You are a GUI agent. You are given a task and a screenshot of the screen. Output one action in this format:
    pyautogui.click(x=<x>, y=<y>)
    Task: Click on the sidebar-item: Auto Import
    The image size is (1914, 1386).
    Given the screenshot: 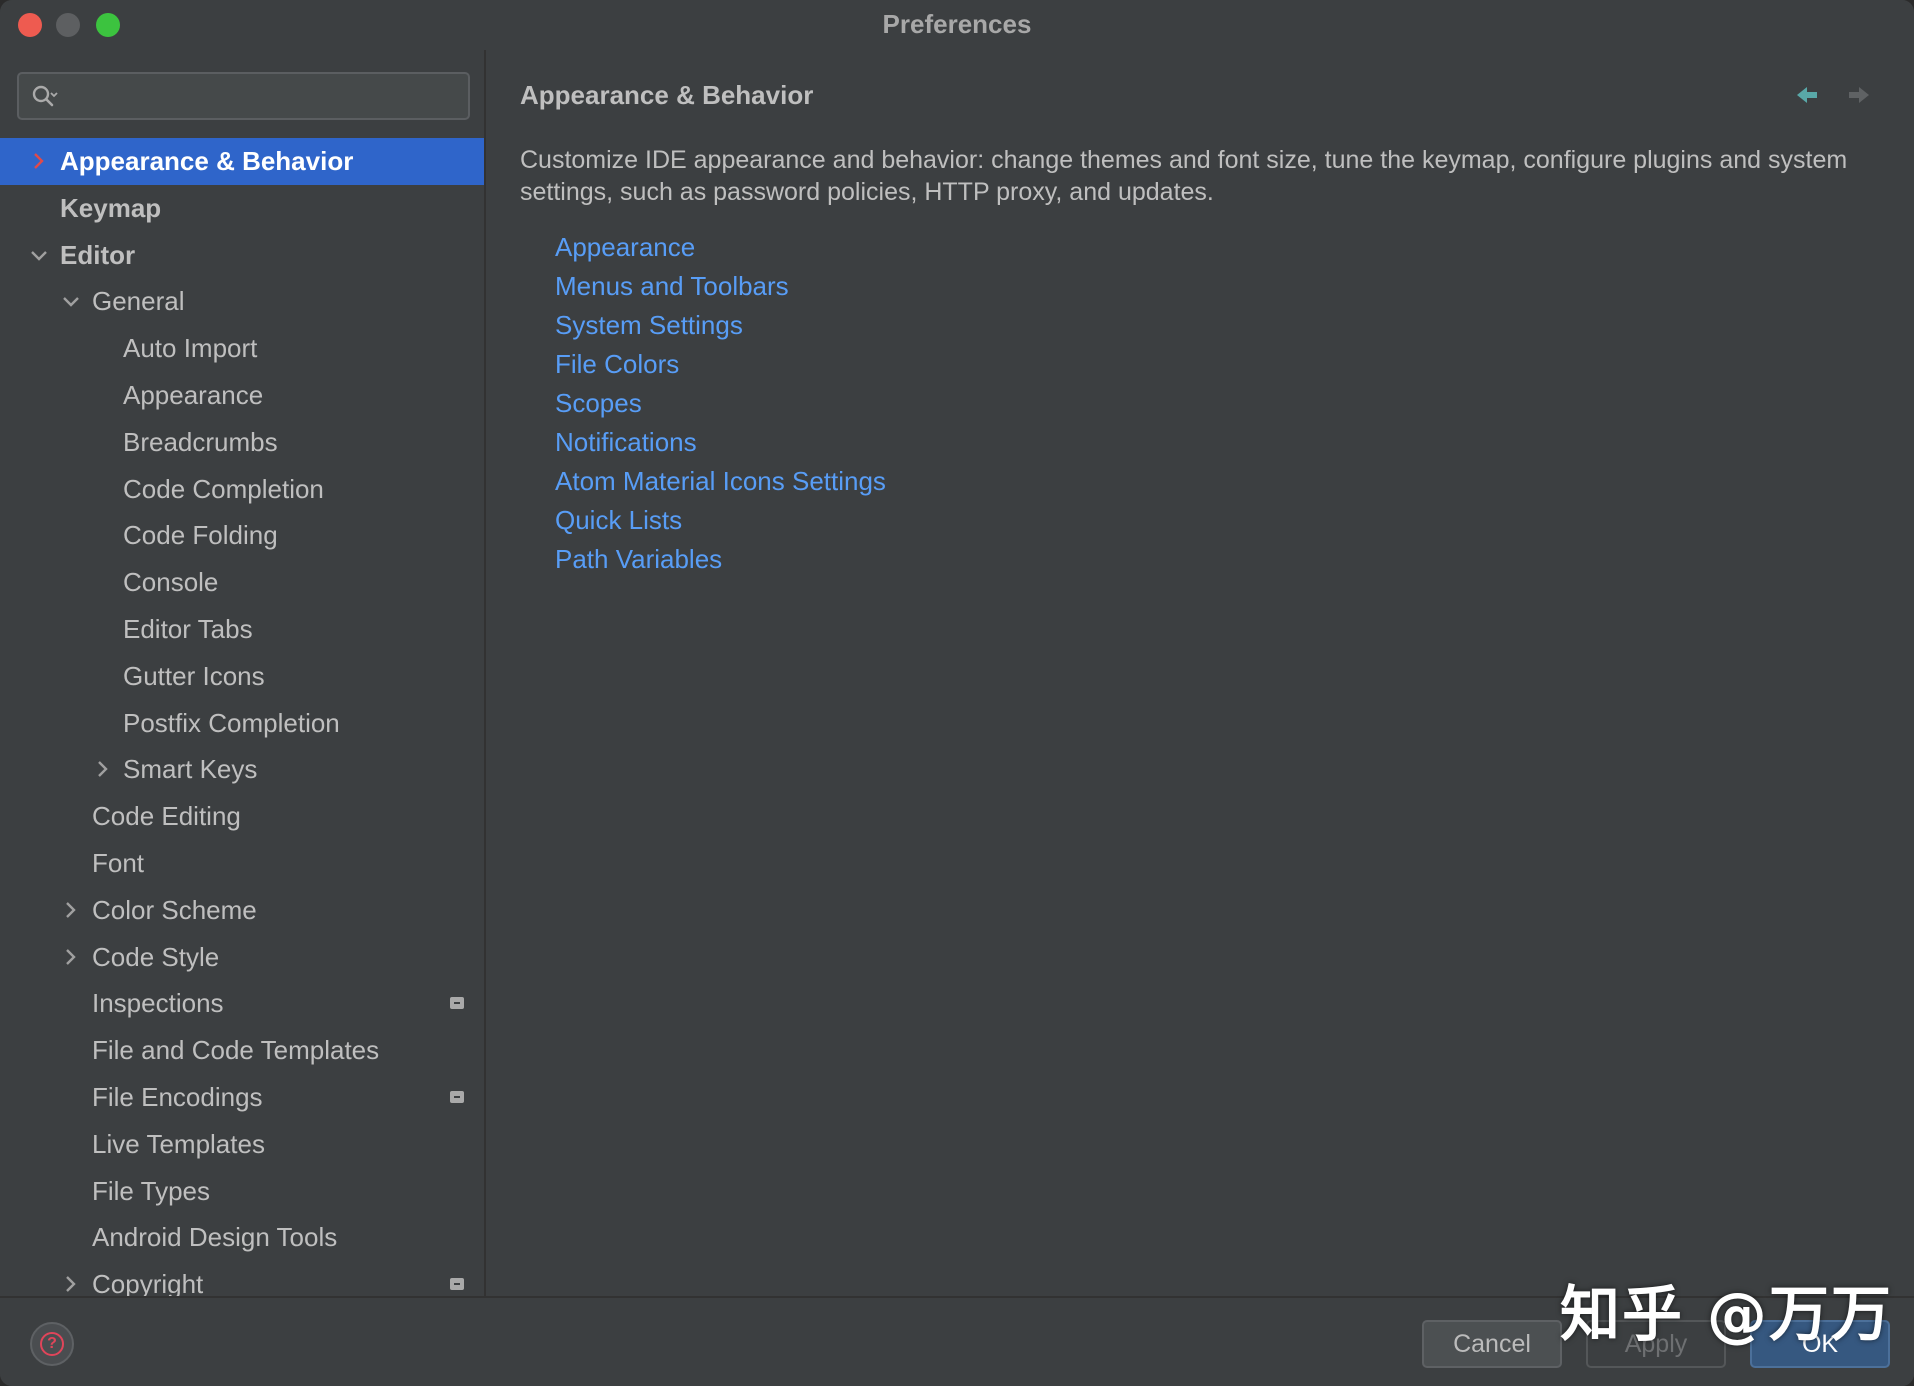 What is the action you would take?
    pyautogui.click(x=242, y=348)
    